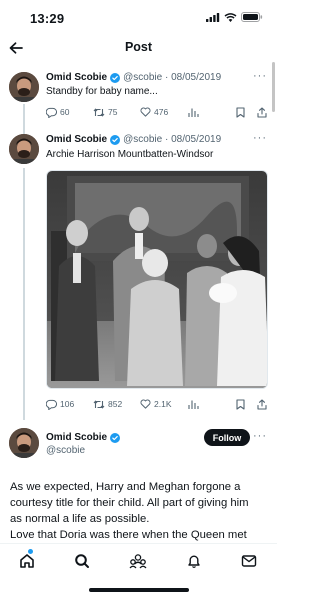 Image resolution: width=320 pixels, height=600 pixels. Describe the element at coordinates (24, 294) in the screenshot. I see `thread-line` at that location.